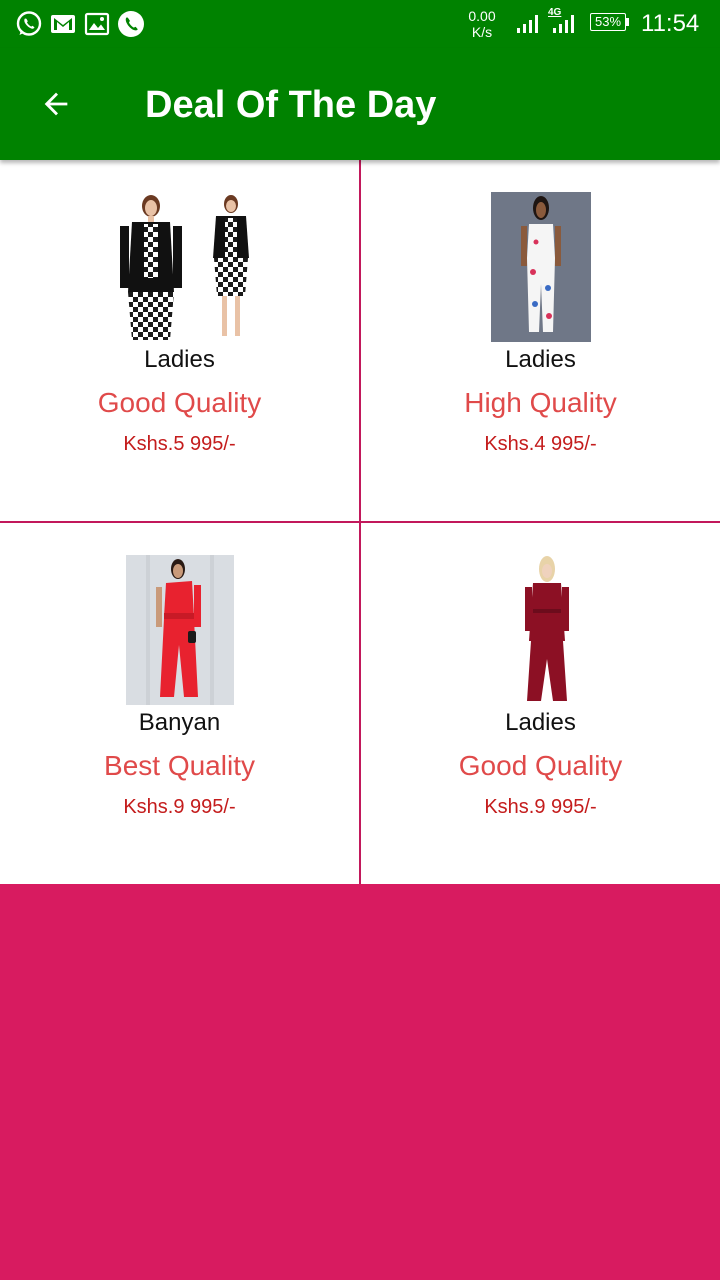  Describe the element at coordinates (291, 105) in the screenshot. I see `page-title: Deal Of The Day` at that location.